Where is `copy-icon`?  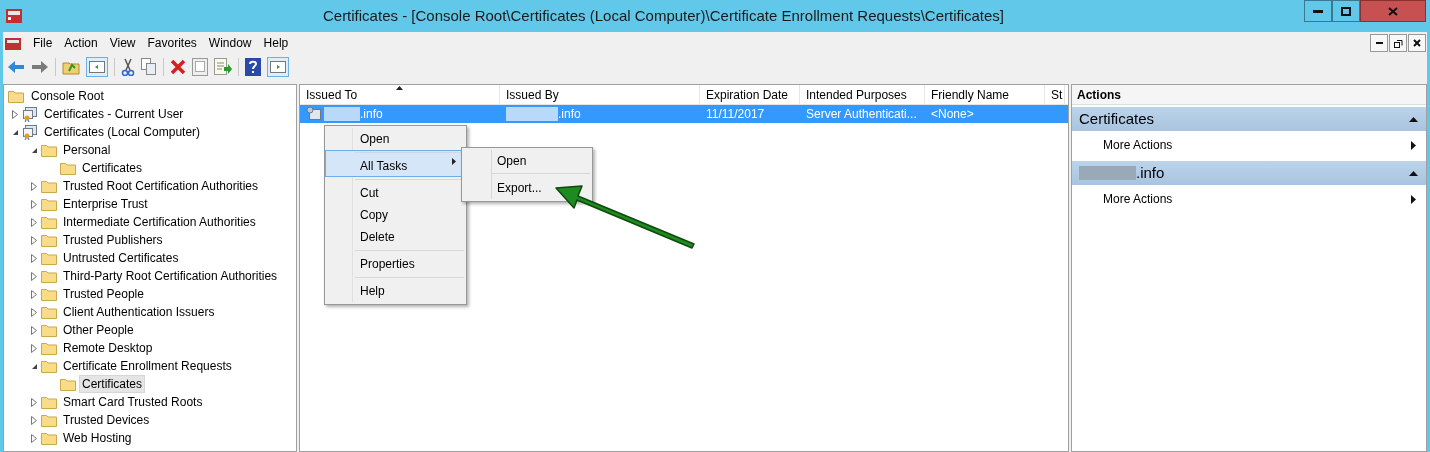
copy-icon is located at coordinates (149, 67).